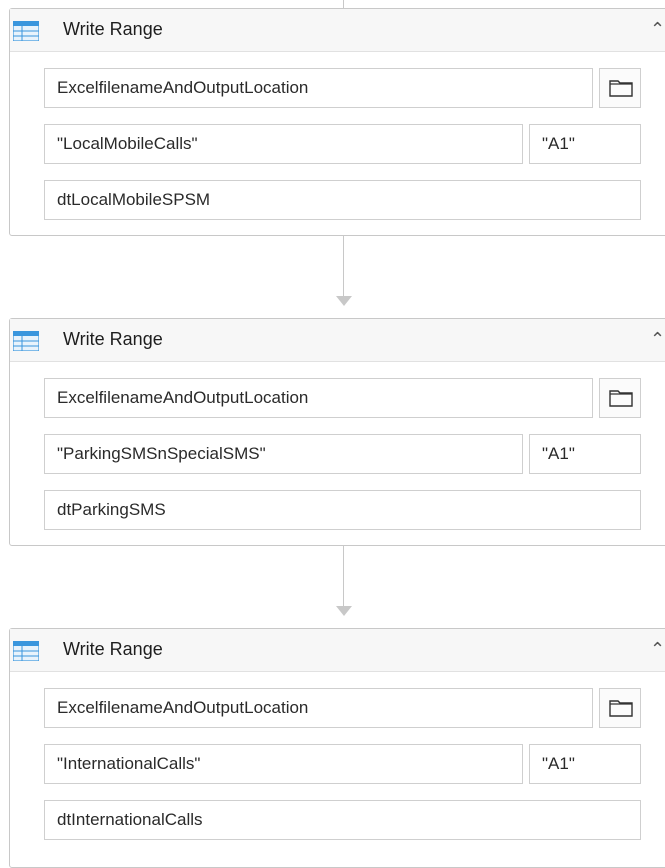 The width and height of the screenshot is (665, 868). Describe the element at coordinates (342, 200) in the screenshot. I see `data-table-field: dtLocalMobileSPSM` at that location.